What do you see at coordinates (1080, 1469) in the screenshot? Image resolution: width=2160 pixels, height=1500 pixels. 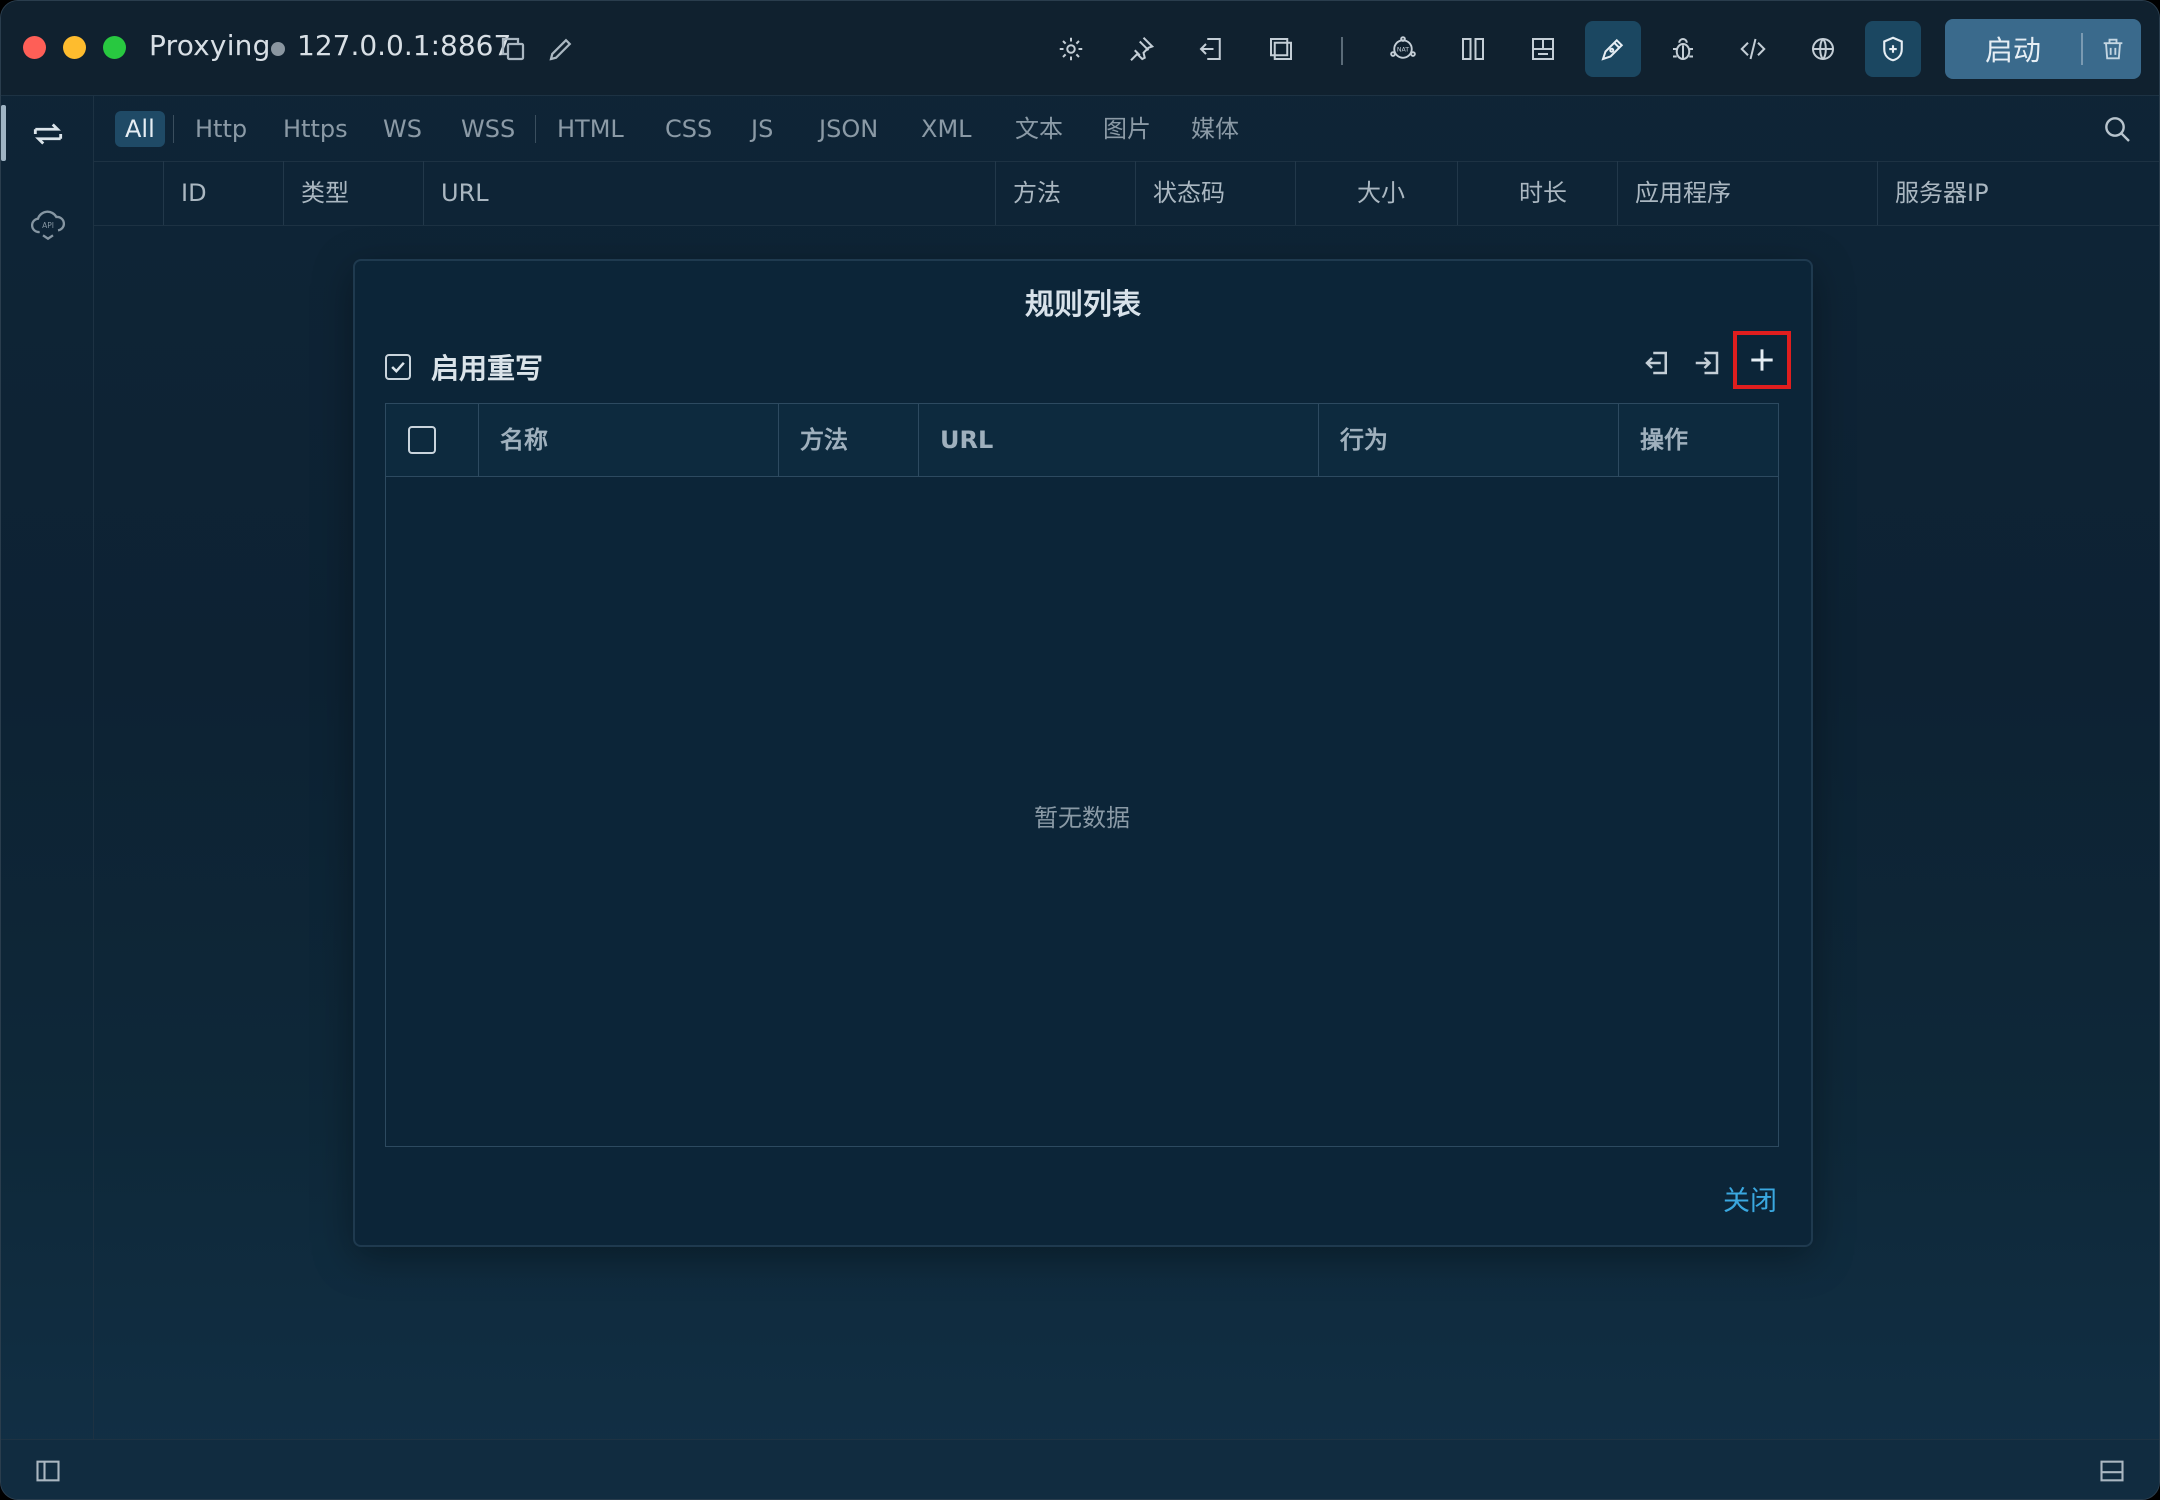 I see `bottom-status-bar` at bounding box center [1080, 1469].